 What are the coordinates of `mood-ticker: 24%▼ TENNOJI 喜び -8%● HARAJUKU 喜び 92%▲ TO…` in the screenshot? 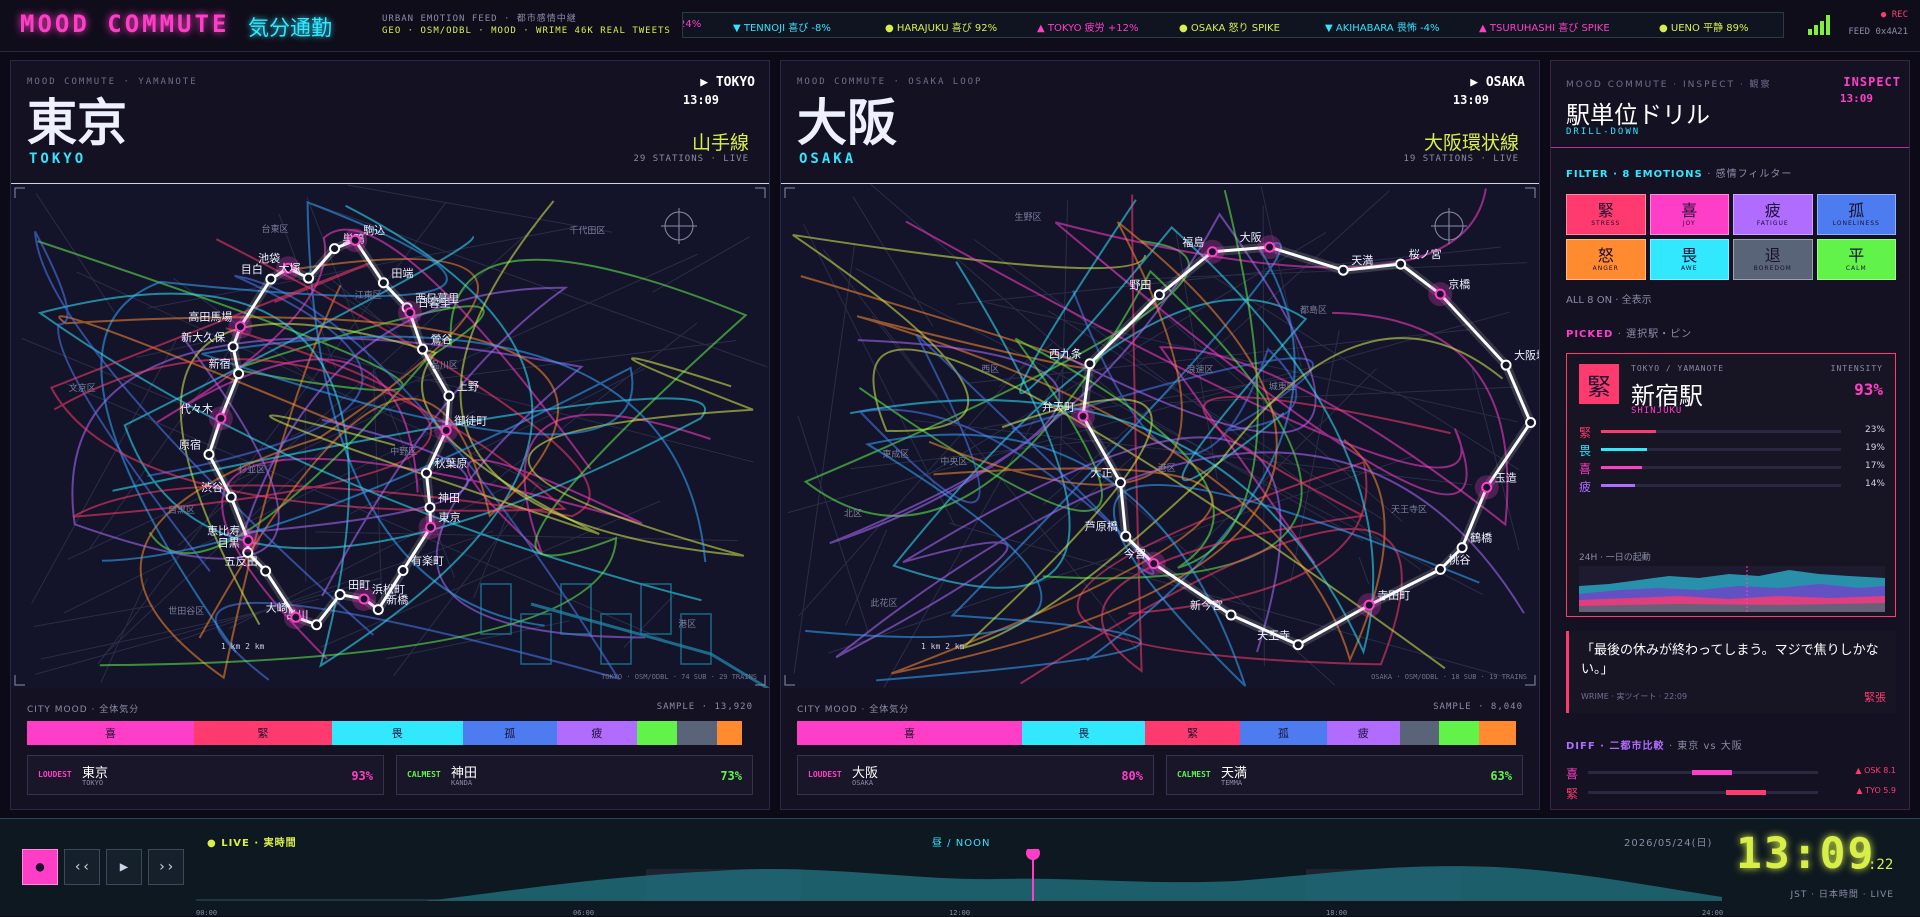 It's located at (1233, 25).